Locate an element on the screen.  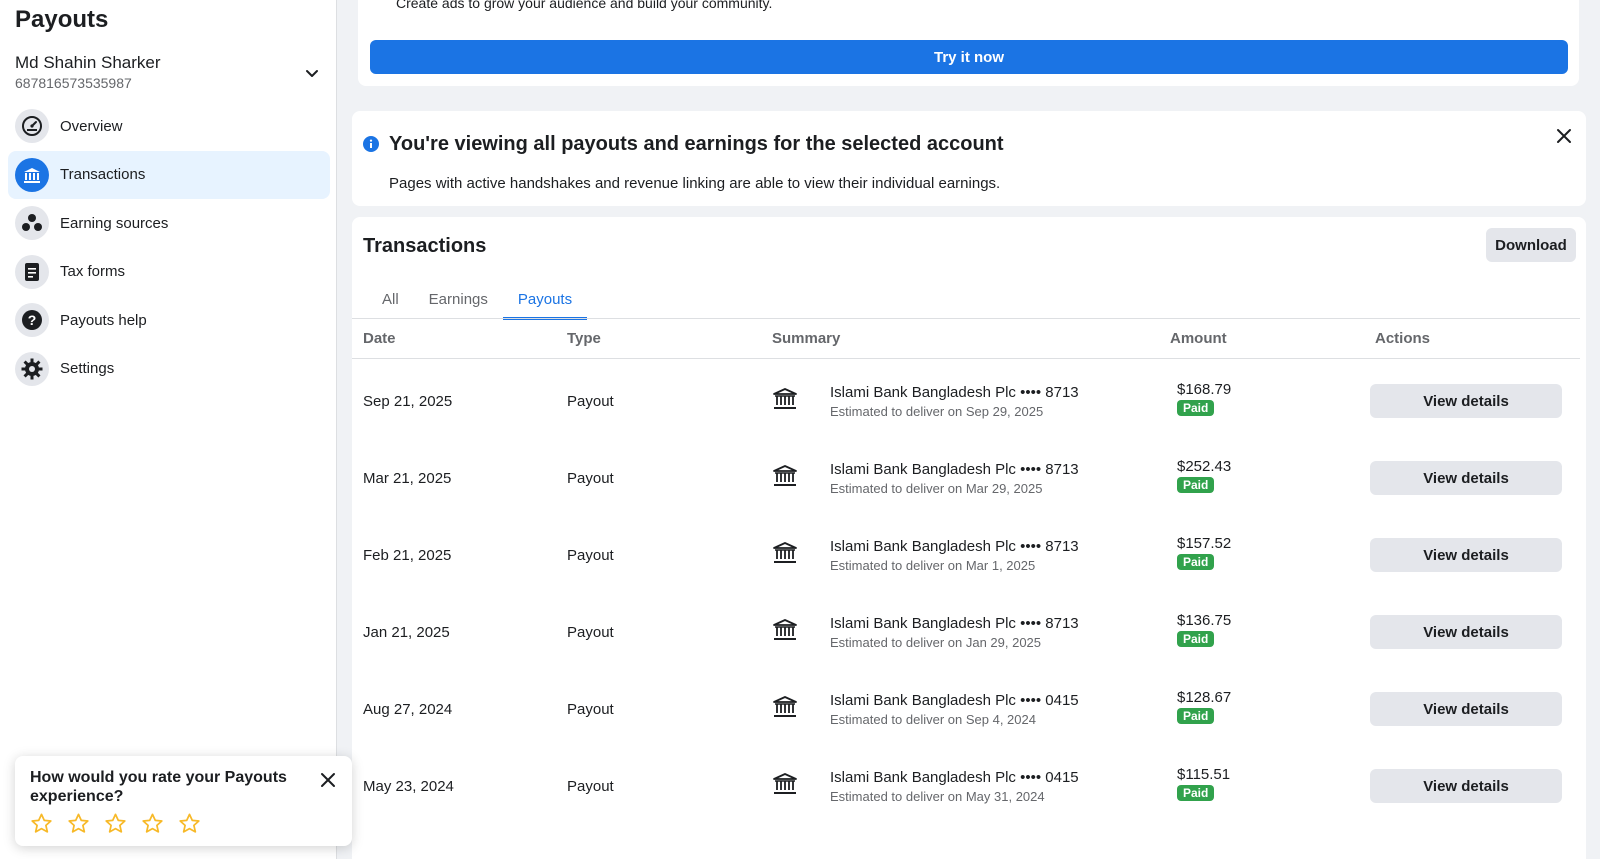
sidebar-item-label: Tax forms is located at coordinates (93, 272).